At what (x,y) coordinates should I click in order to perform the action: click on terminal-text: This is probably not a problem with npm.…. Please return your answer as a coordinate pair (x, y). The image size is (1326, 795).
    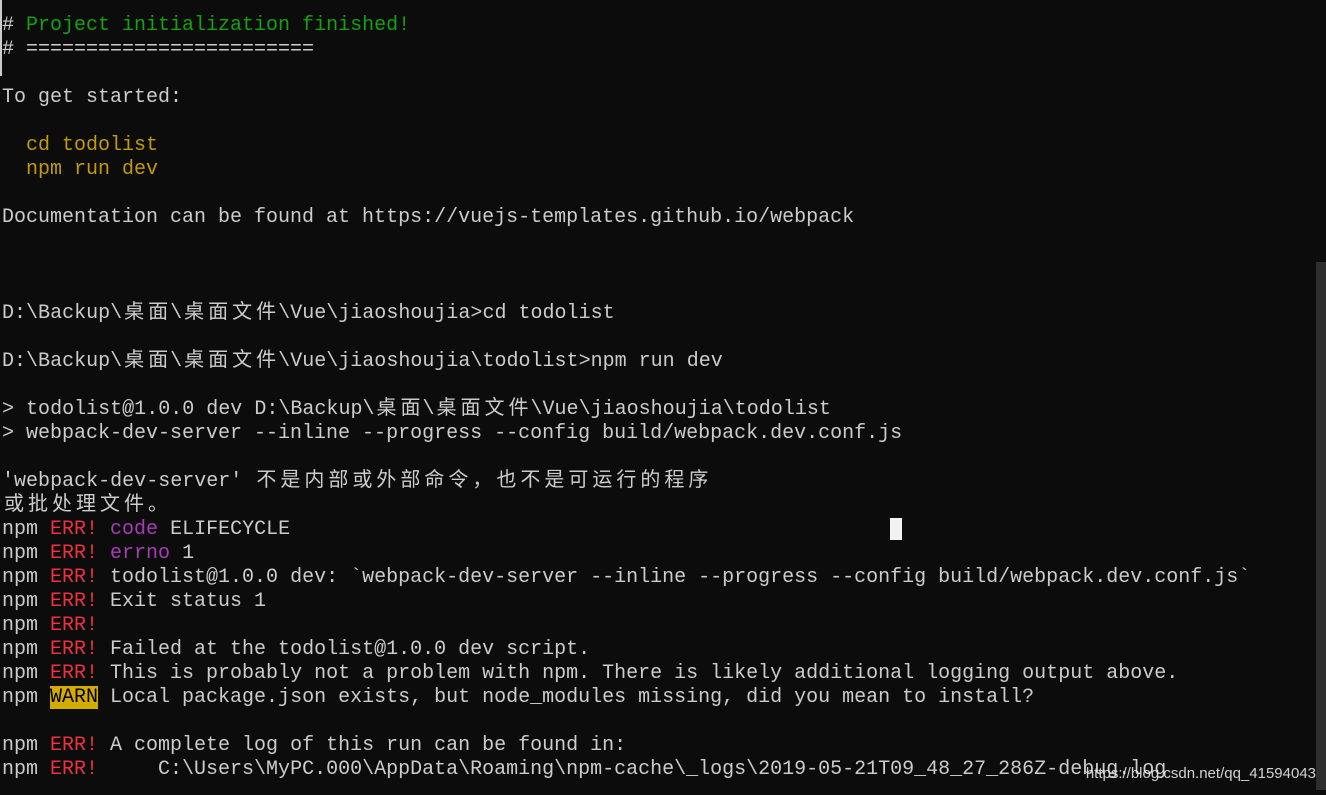
    Looking at the image, I should click on (638, 673).